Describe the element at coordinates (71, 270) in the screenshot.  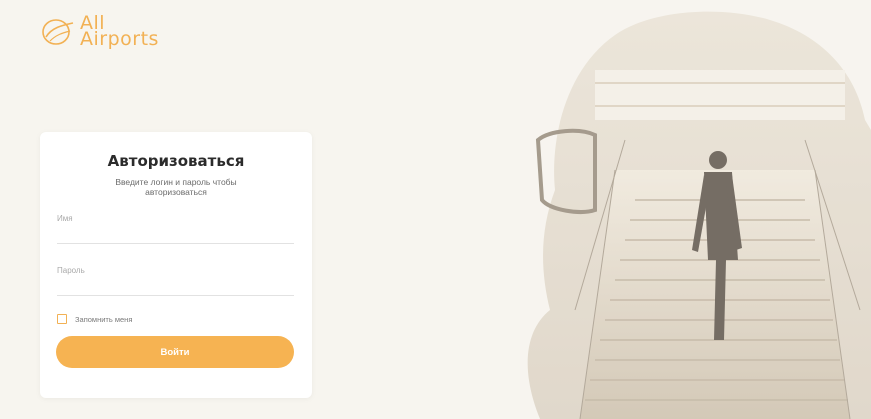
I see `password-placeholder: Пароль` at that location.